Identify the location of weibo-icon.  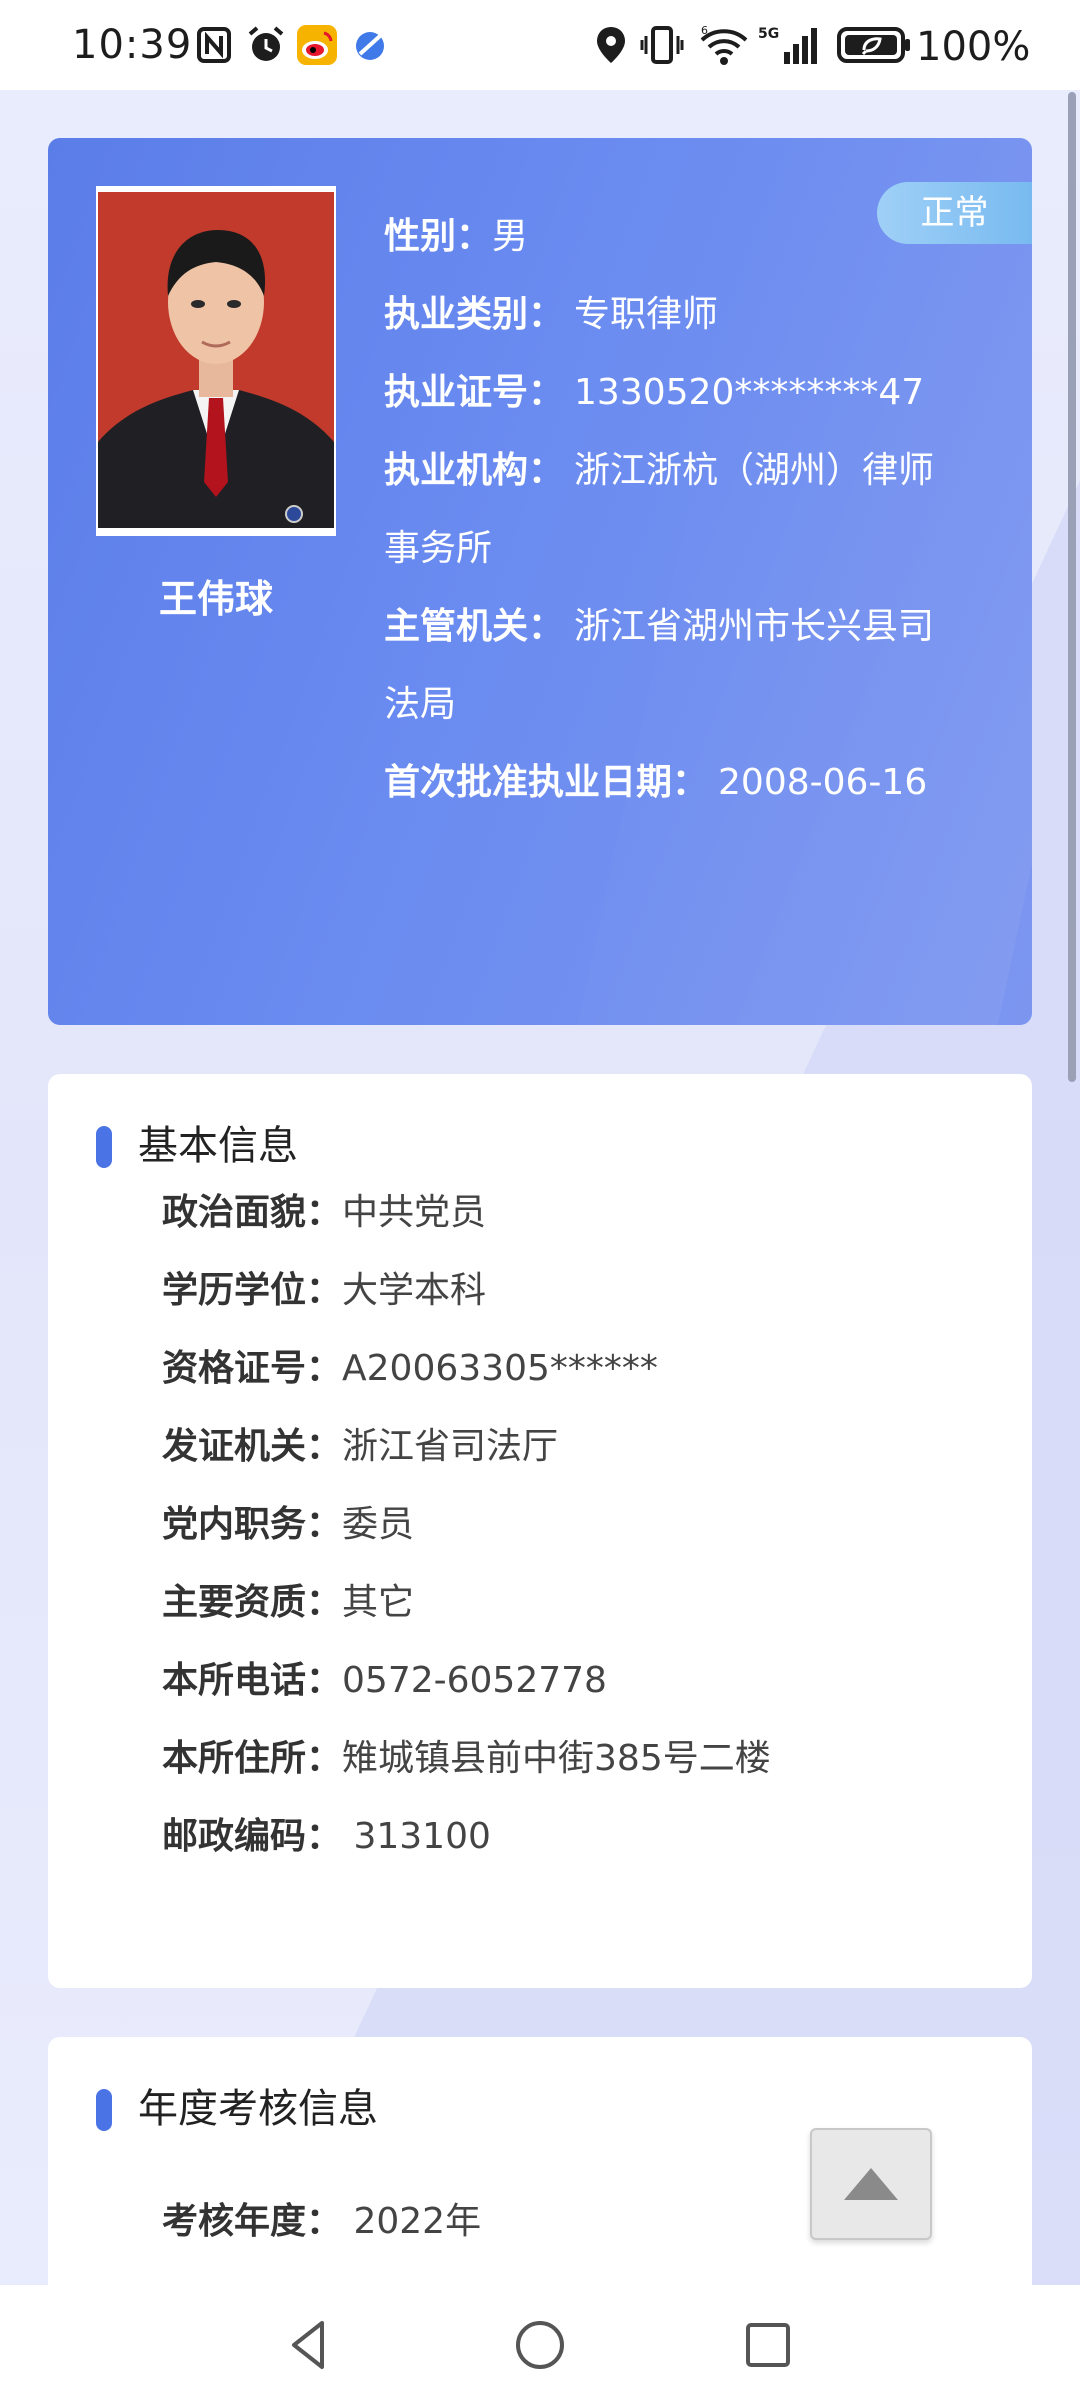
(317, 45).